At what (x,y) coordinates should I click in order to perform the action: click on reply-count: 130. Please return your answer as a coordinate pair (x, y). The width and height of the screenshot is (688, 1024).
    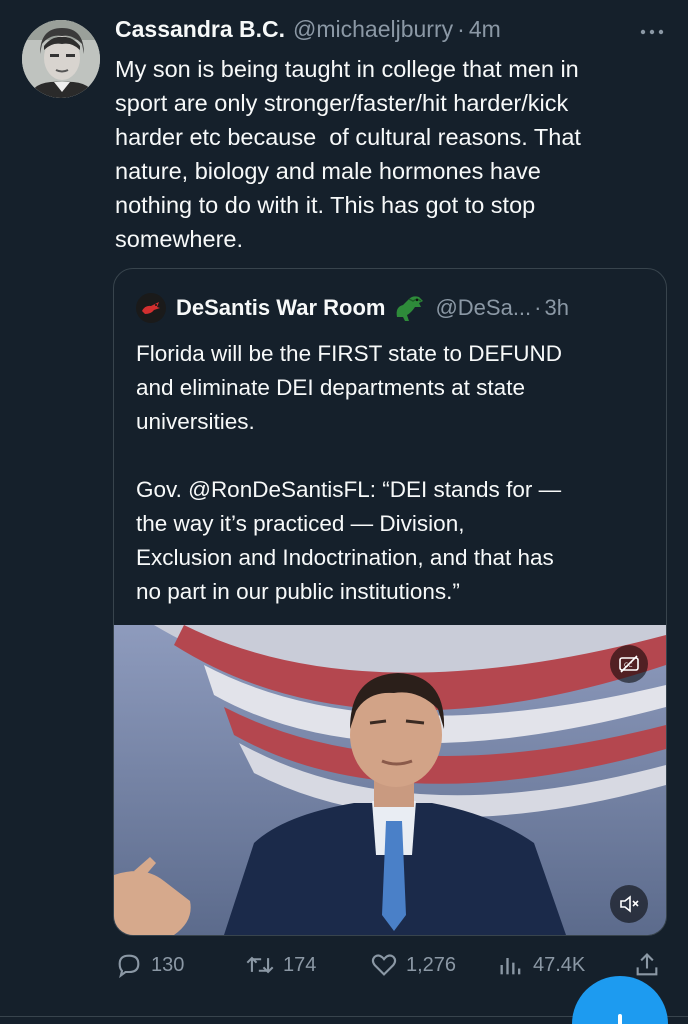
    Looking at the image, I should click on (168, 964).